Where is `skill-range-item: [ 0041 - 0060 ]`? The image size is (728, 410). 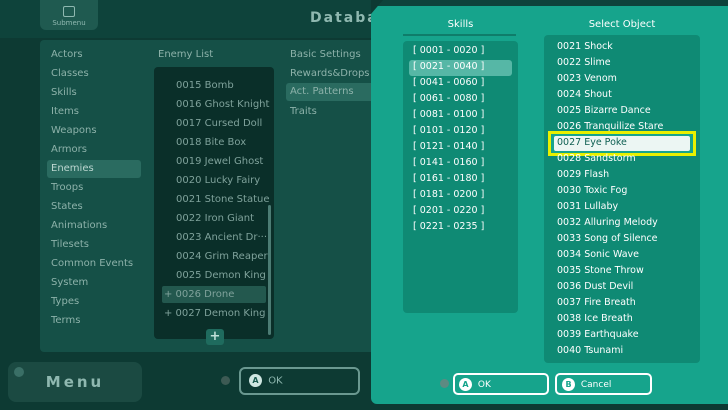 skill-range-item: [ 0041 - 0060 ] is located at coordinates (448, 82).